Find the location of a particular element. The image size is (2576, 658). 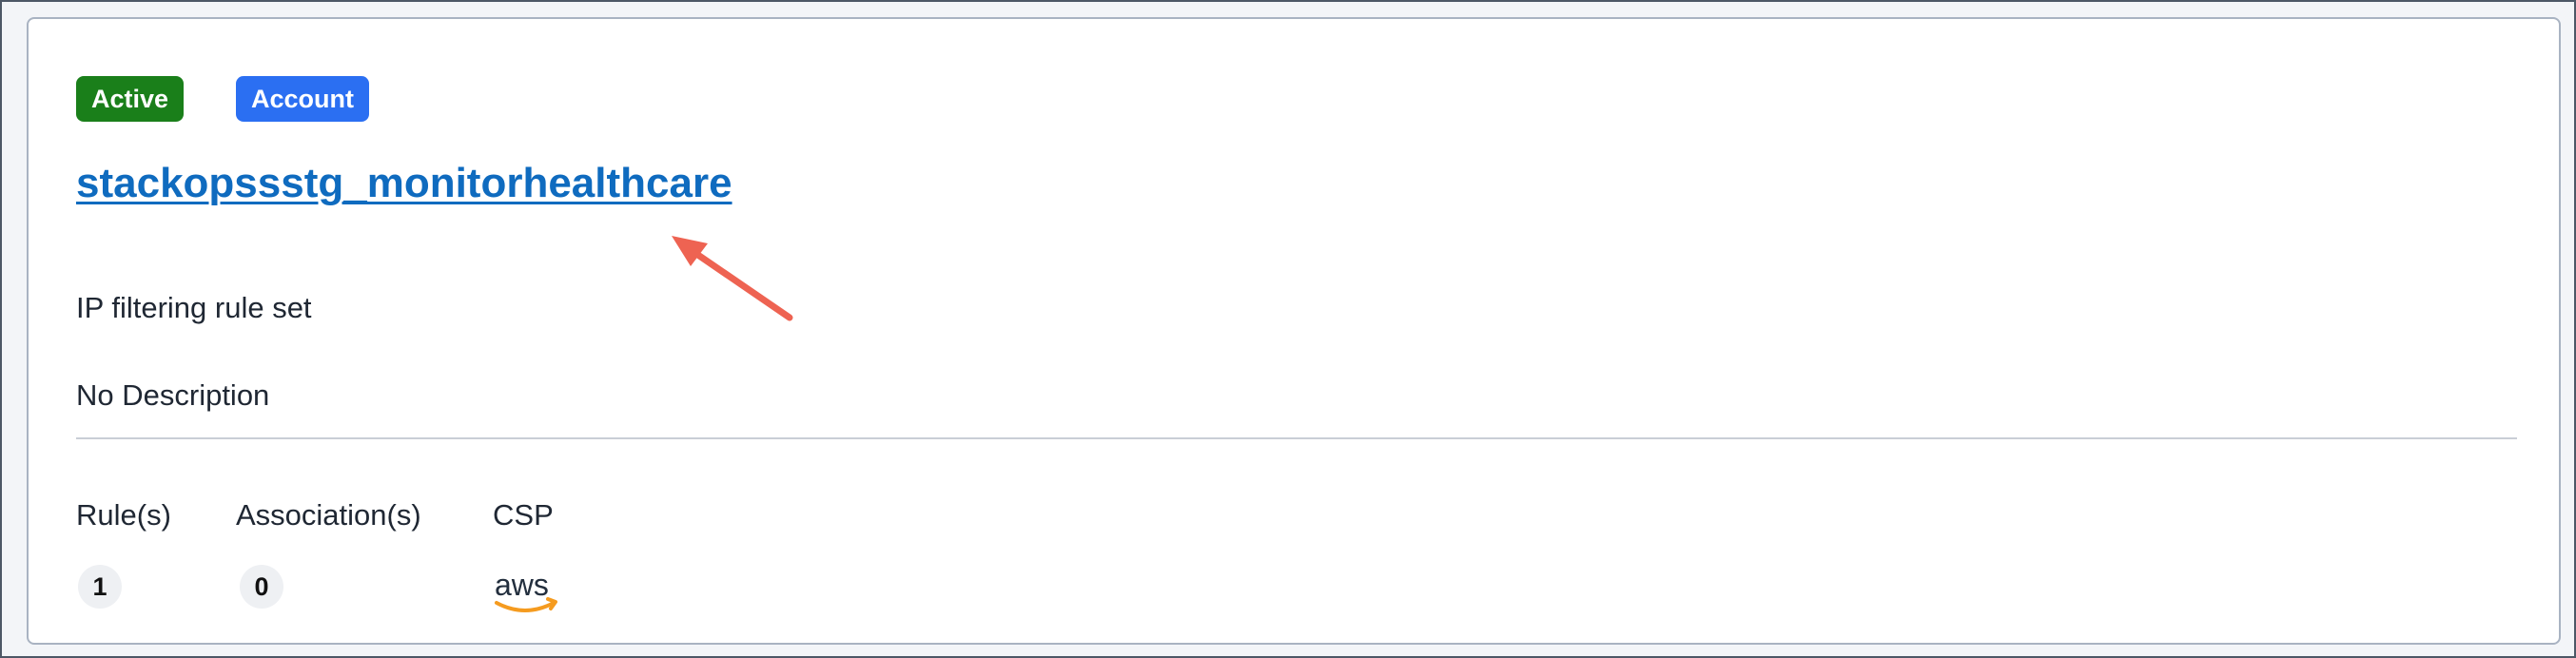

aws-logo-icon: aws is located at coordinates (526, 590).